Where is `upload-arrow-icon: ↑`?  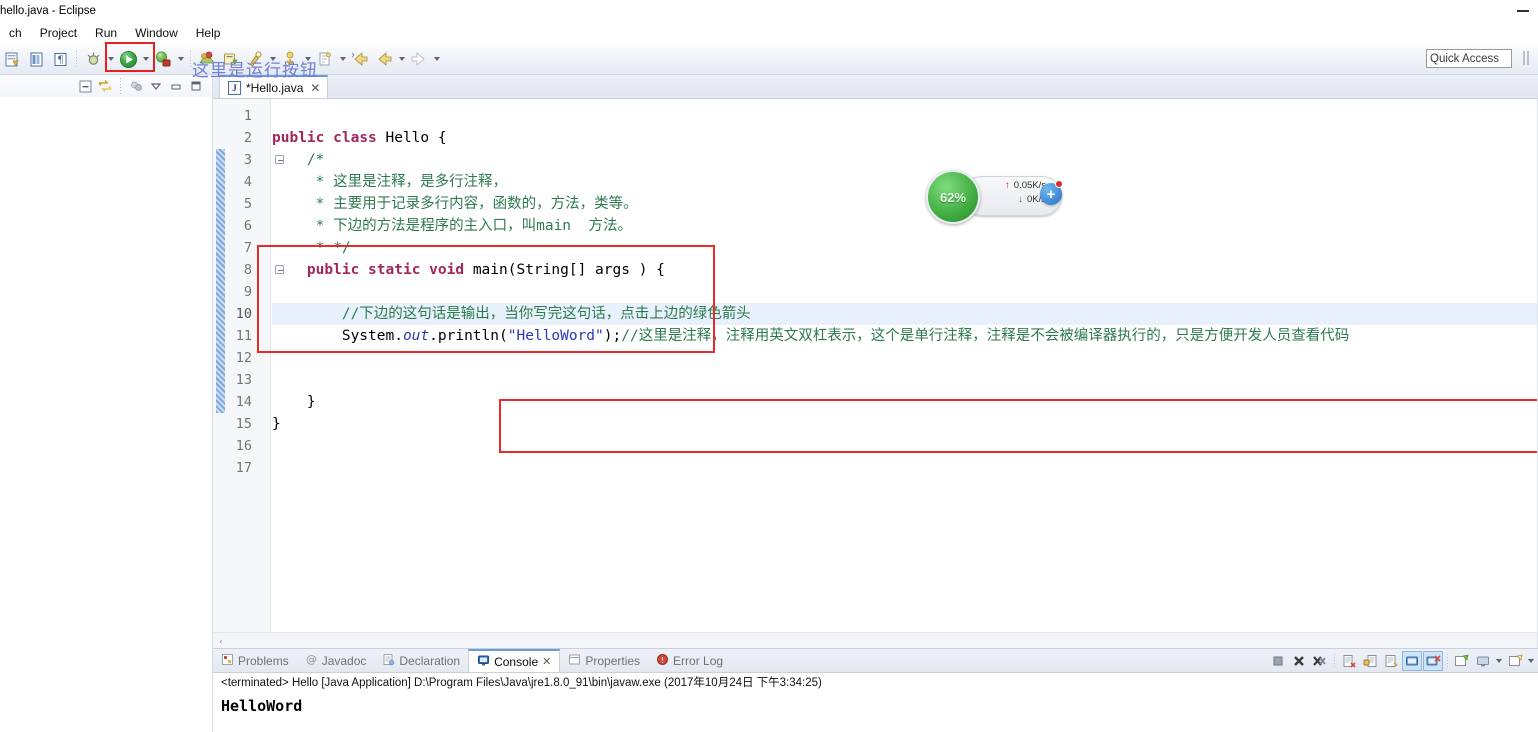 upload-arrow-icon: ↑ is located at coordinates (1007, 185).